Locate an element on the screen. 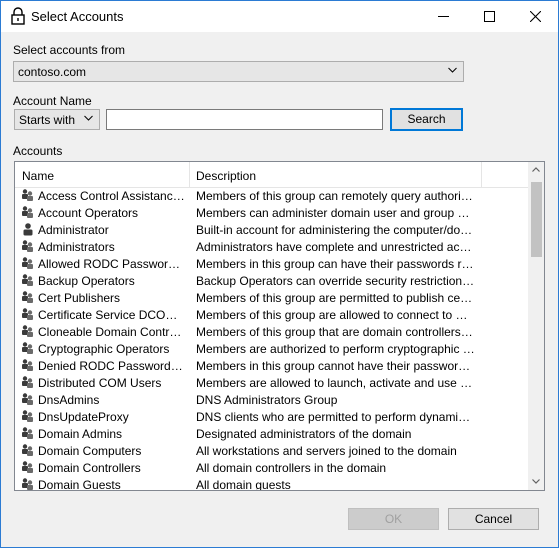 The image size is (559, 548). domain-select: contoso.com is located at coordinates (238, 71).